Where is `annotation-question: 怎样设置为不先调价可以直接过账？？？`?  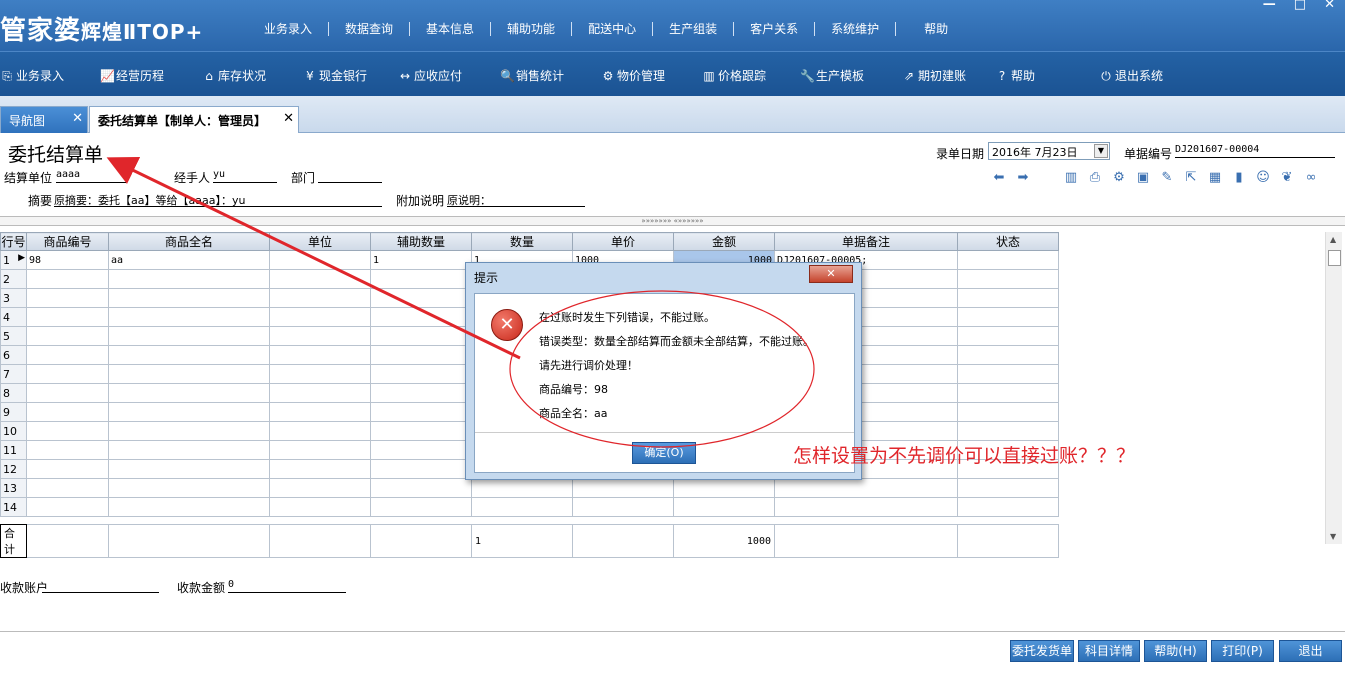
annotation-question: 怎样设置为不先调价可以直接过账？？？ is located at coordinates (964, 456).